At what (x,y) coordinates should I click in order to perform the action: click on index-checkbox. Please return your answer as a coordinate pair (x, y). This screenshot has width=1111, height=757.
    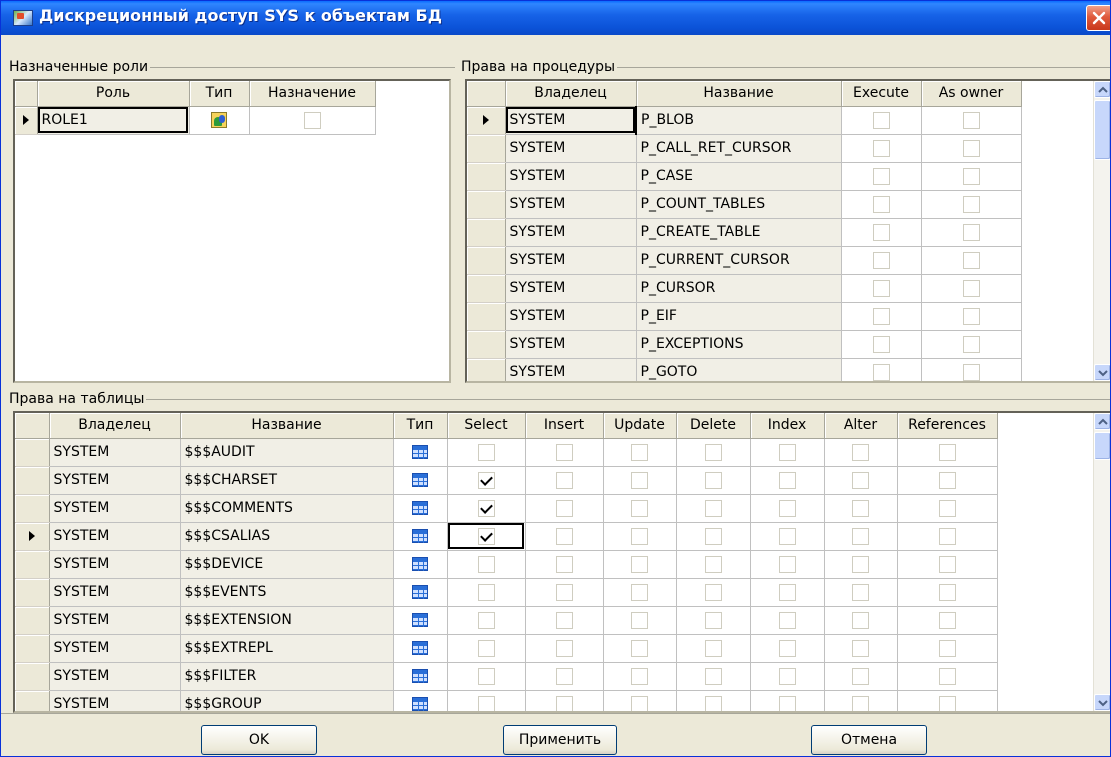
    Looking at the image, I should click on (787, 508).